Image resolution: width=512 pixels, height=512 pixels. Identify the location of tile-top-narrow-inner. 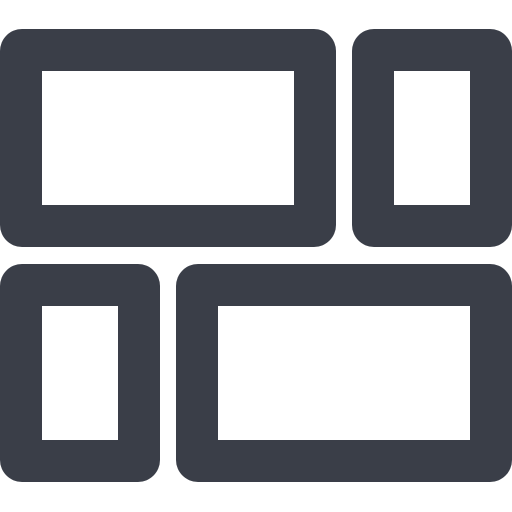
(432, 138).